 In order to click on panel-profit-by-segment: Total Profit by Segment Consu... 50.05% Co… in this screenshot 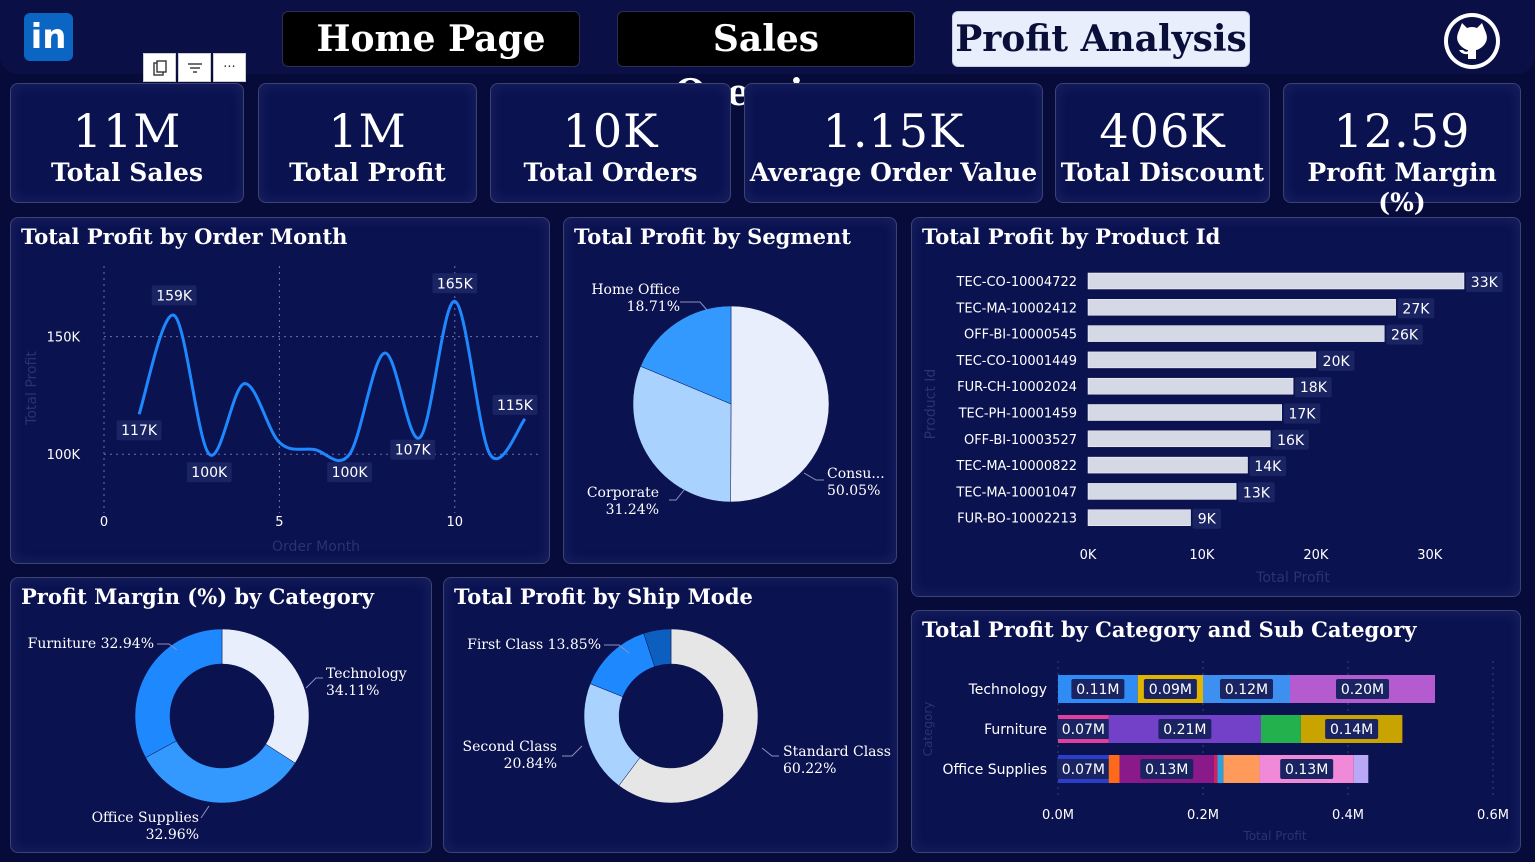, I will do `click(730, 390)`.